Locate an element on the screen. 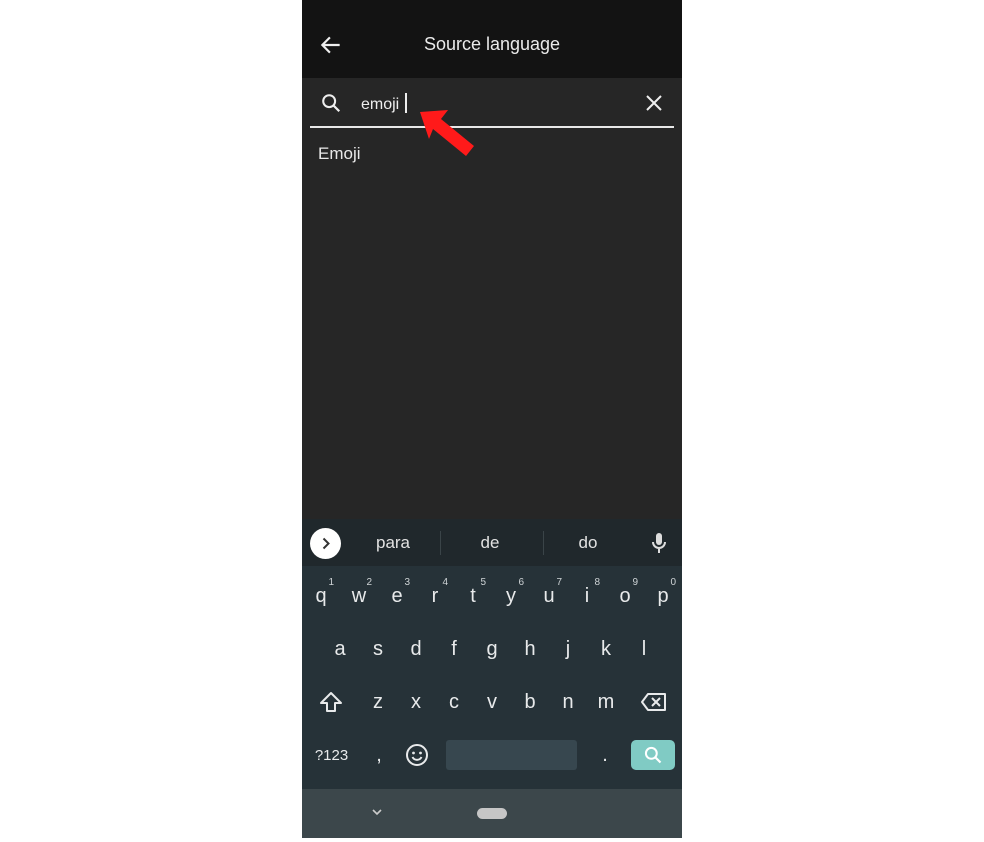 This screenshot has width=984, height=842. key-label: y is located at coordinates (511, 595).